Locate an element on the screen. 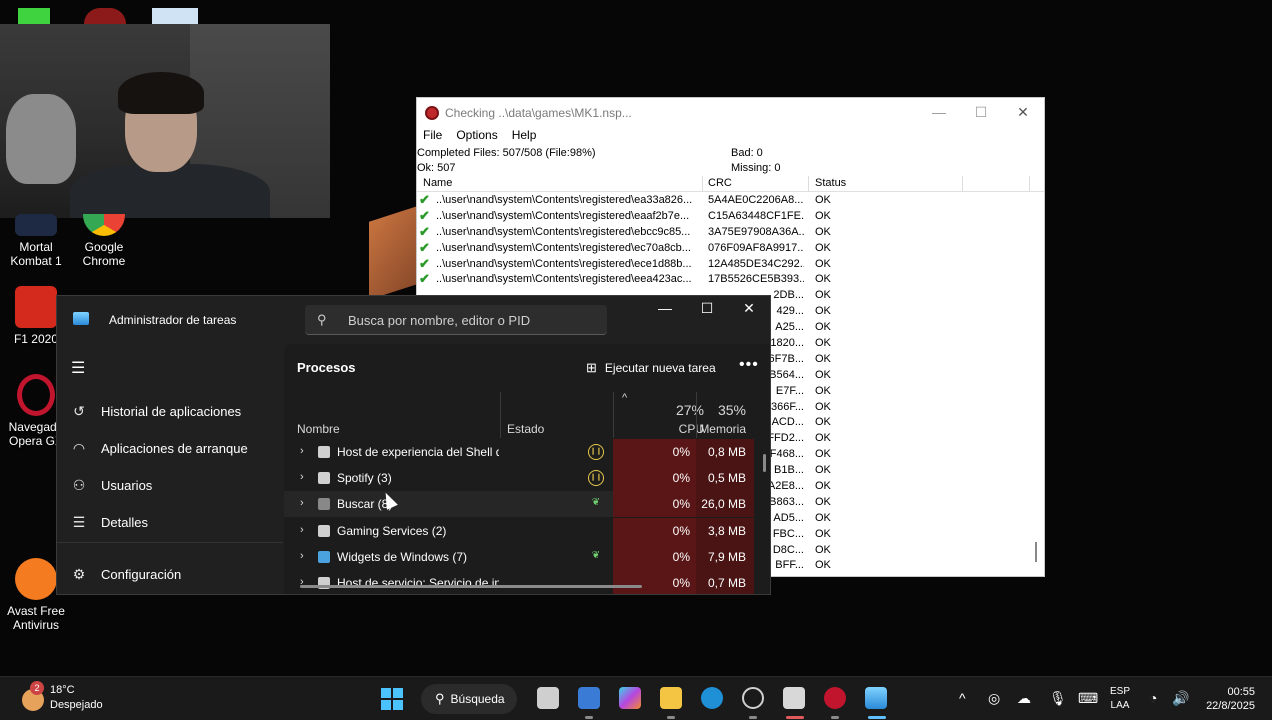 Image resolution: width=1272 pixels, height=720 pixels. speedometer-icon: ◠ is located at coordinates (79, 447).